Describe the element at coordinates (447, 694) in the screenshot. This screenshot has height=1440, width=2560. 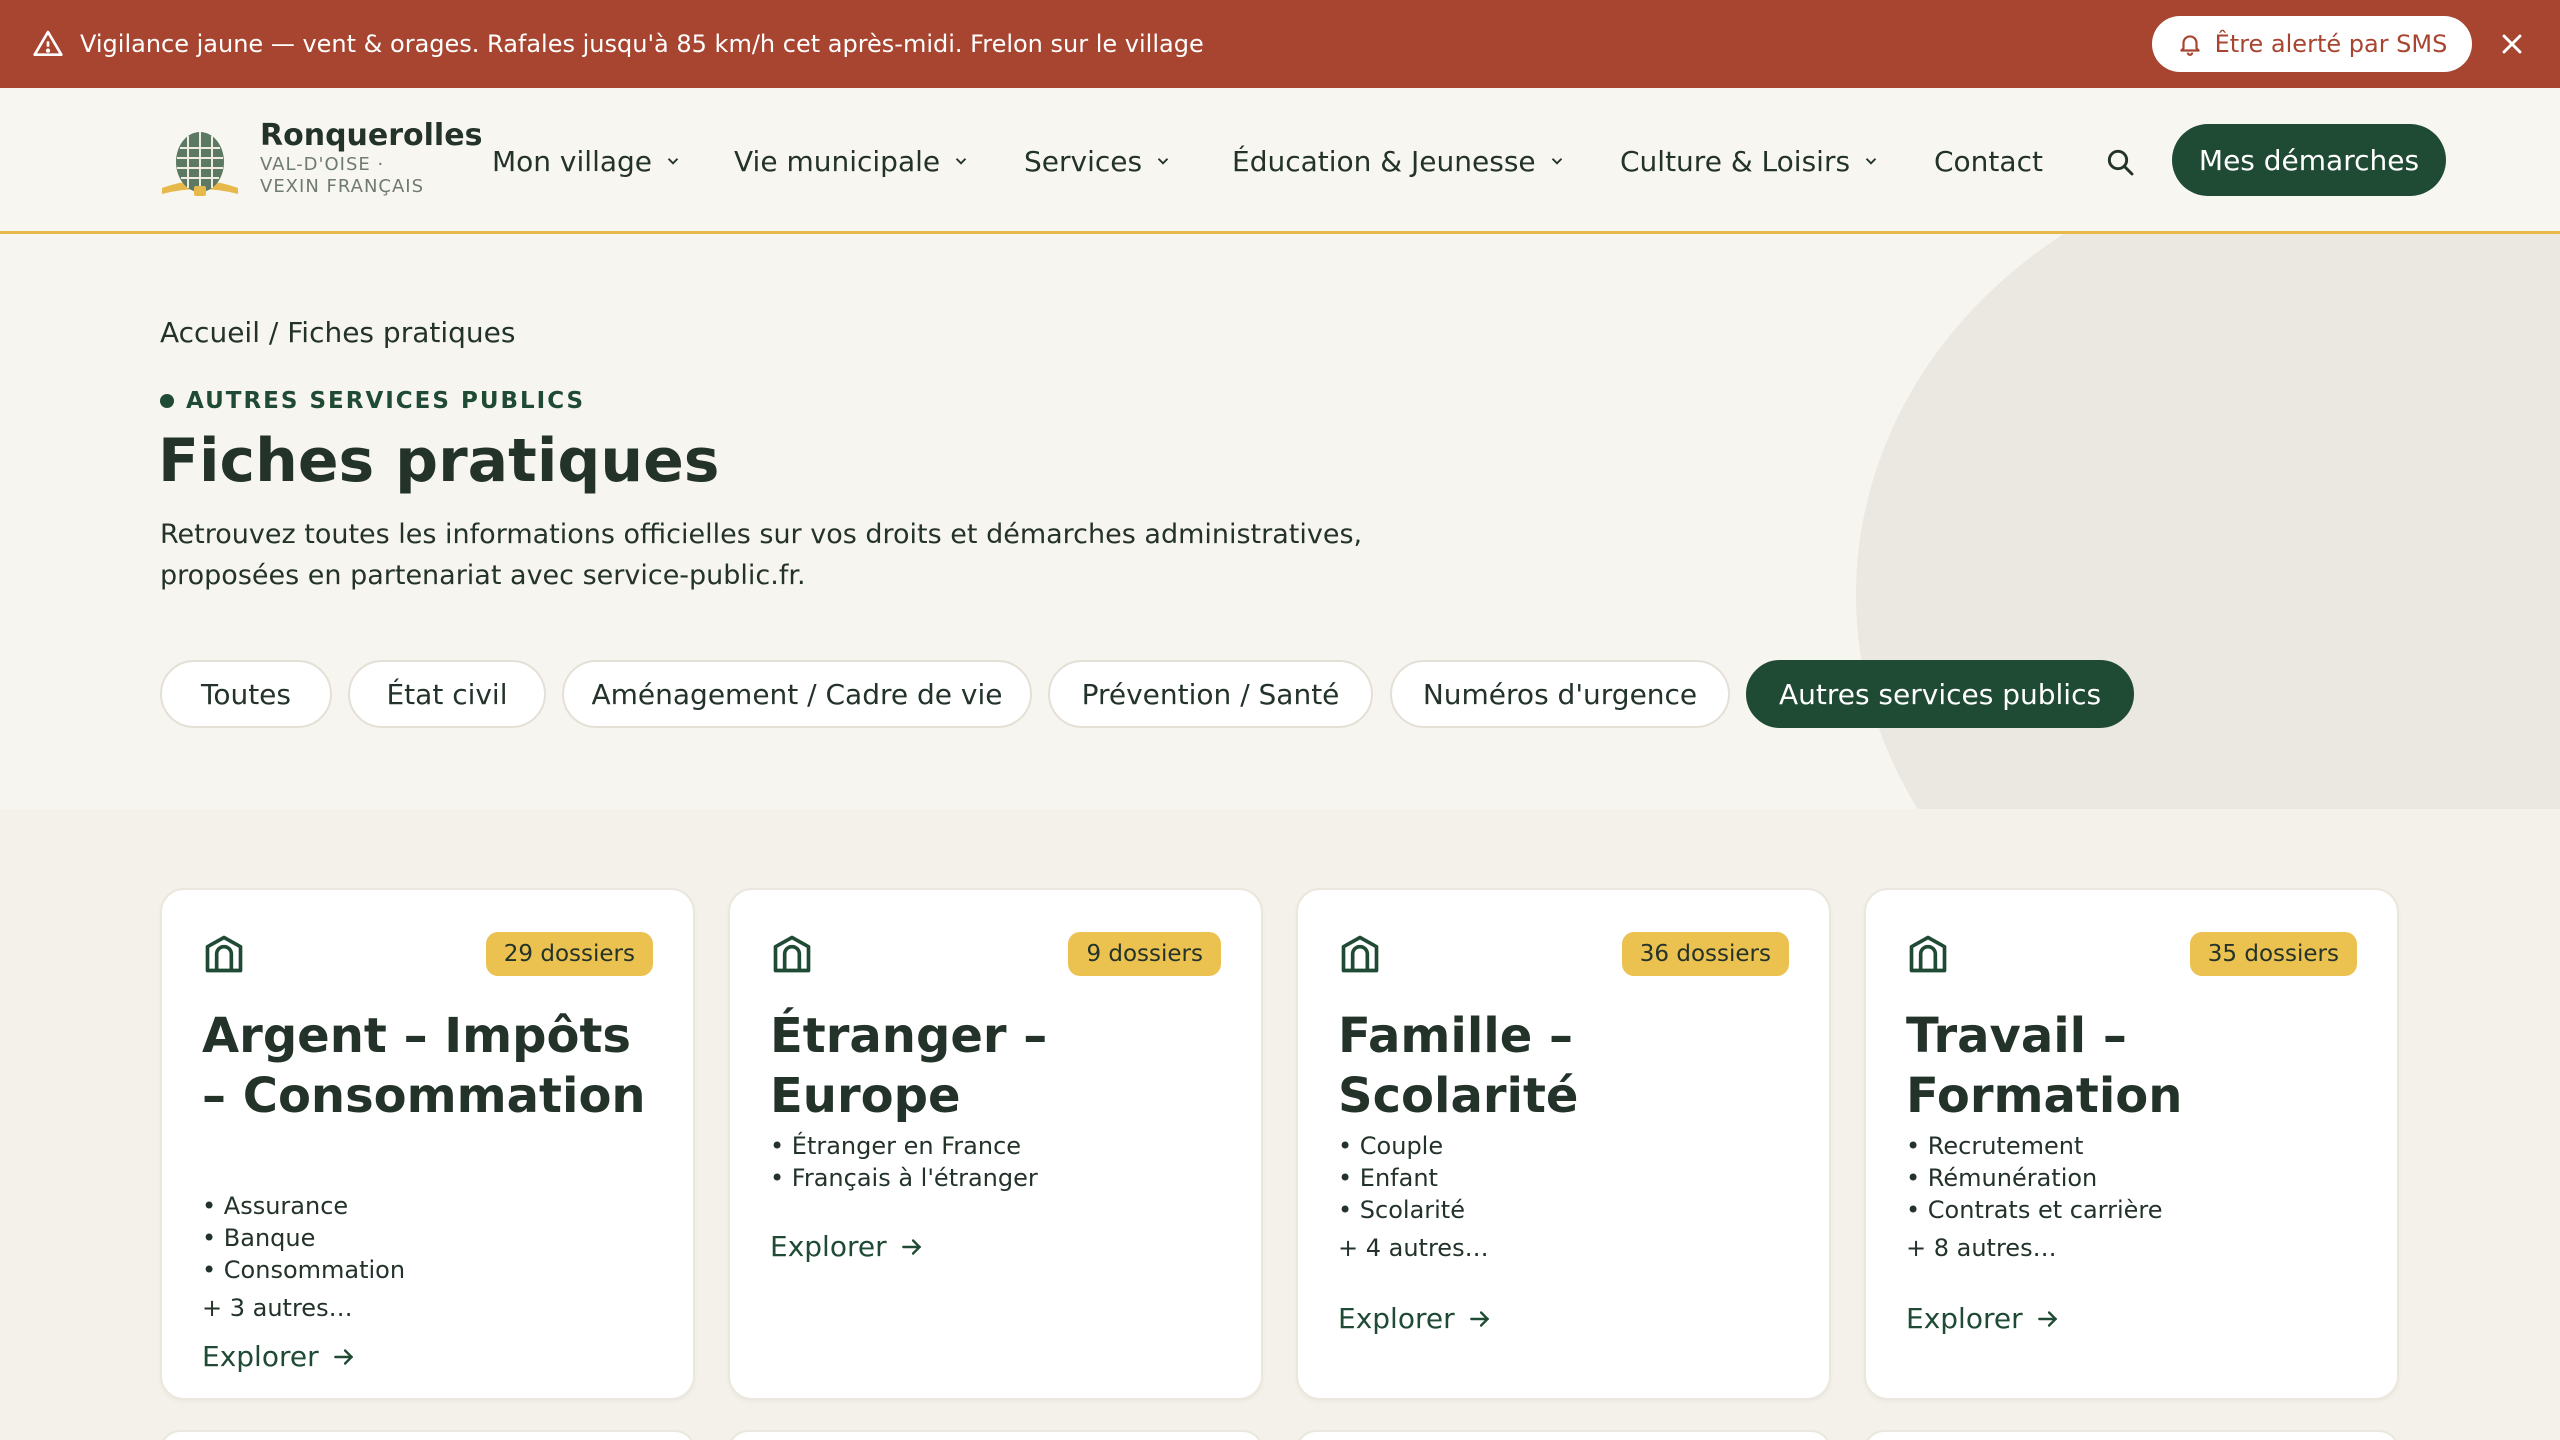
I see `filter-chip-etat-civil: État civil` at that location.